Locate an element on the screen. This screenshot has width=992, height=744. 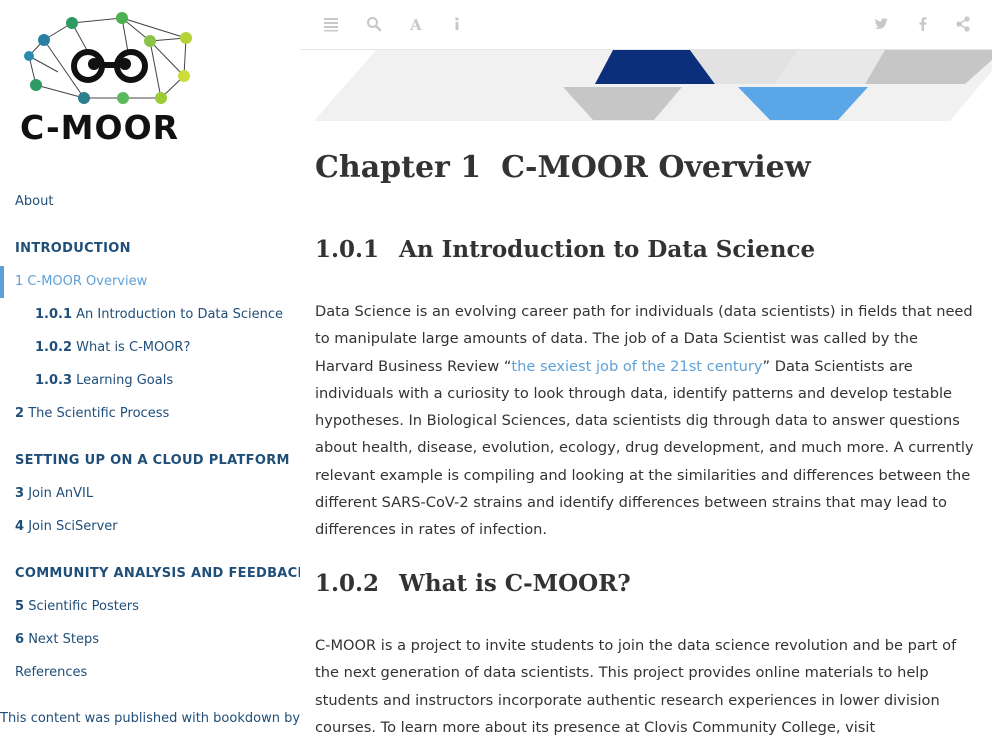
toc-about-label: About is located at coordinates (34, 201).